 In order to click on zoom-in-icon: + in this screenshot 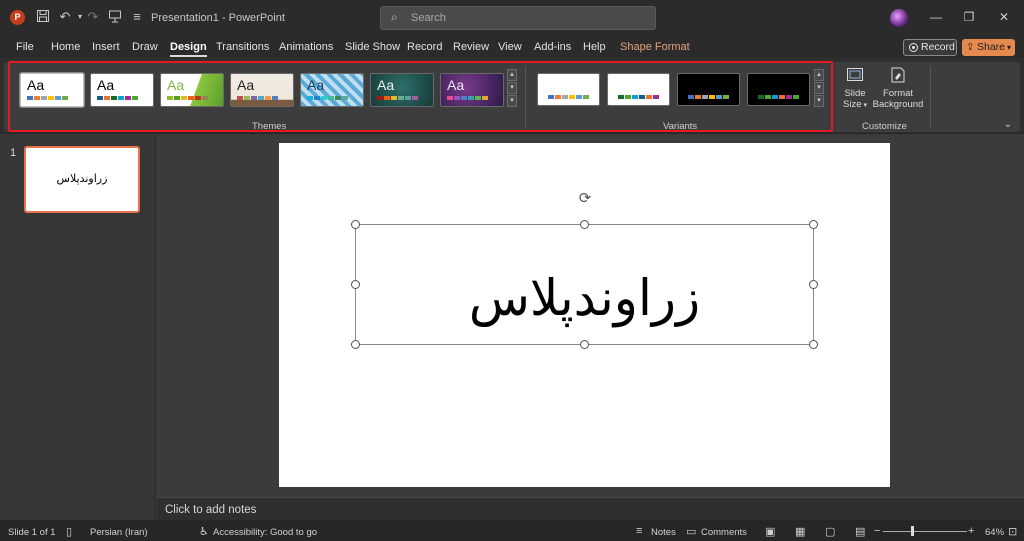, I will do `click(971, 531)`.